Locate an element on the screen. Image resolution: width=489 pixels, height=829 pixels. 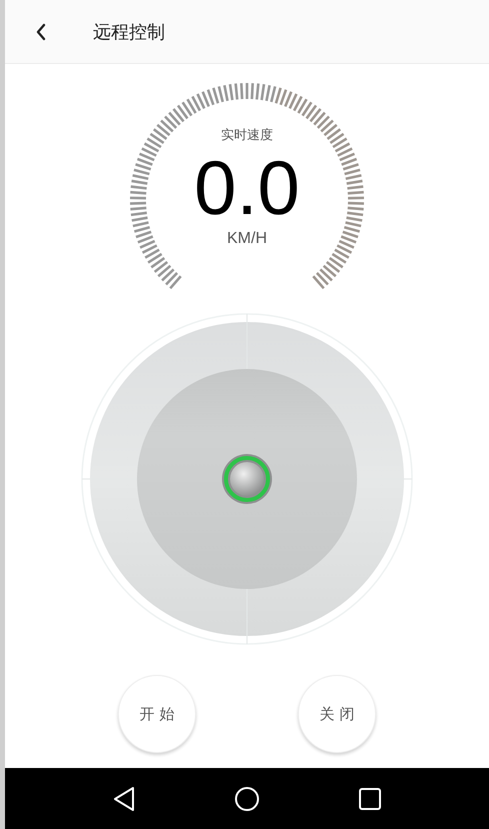
round-button: 开 始 is located at coordinates (157, 714).